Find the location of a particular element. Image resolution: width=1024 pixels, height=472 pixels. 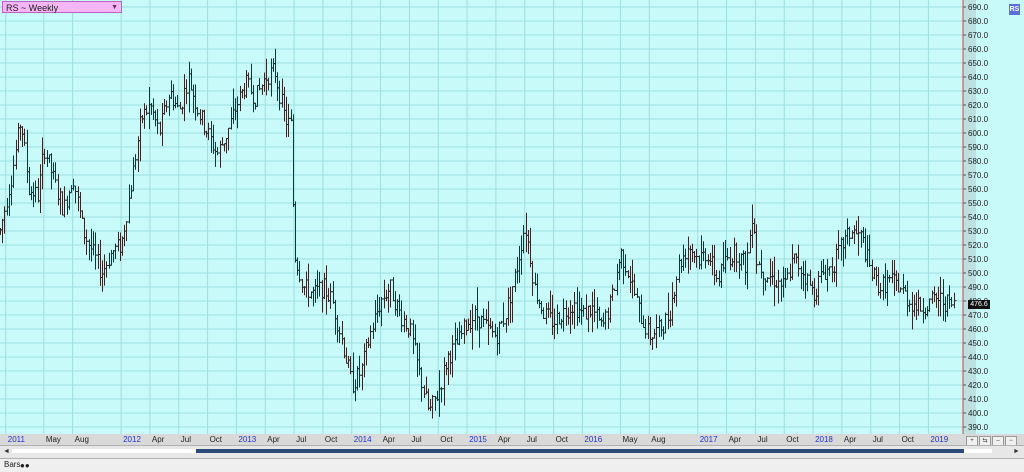

y-tick-label: 450.0 is located at coordinates (978, 343).